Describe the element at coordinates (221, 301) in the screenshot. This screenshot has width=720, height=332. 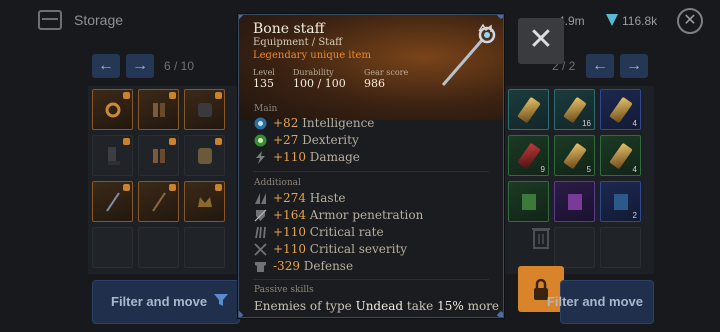
I see `filter-icon` at that location.